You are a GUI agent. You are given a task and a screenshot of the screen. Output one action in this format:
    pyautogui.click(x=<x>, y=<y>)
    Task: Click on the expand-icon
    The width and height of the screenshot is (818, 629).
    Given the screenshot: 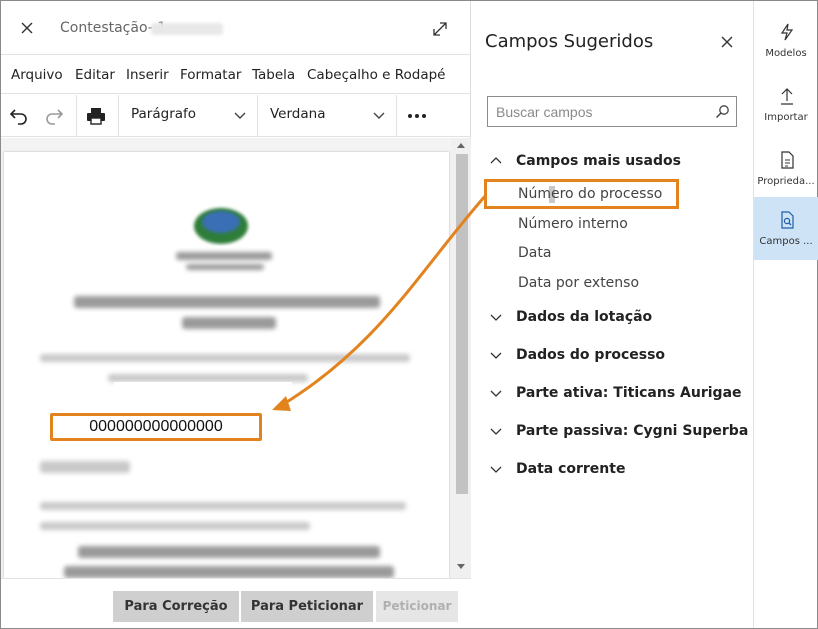 What is the action you would take?
    pyautogui.click(x=440, y=29)
    